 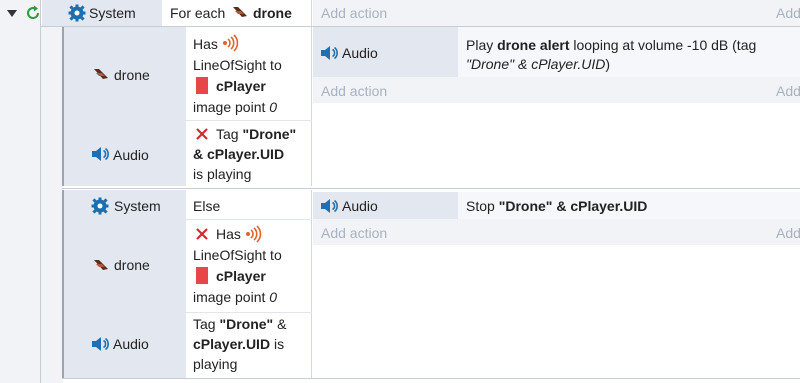 I want to click on sub1-action-line2: "Drone" & cPlayer.UID), so click(x=538, y=64).